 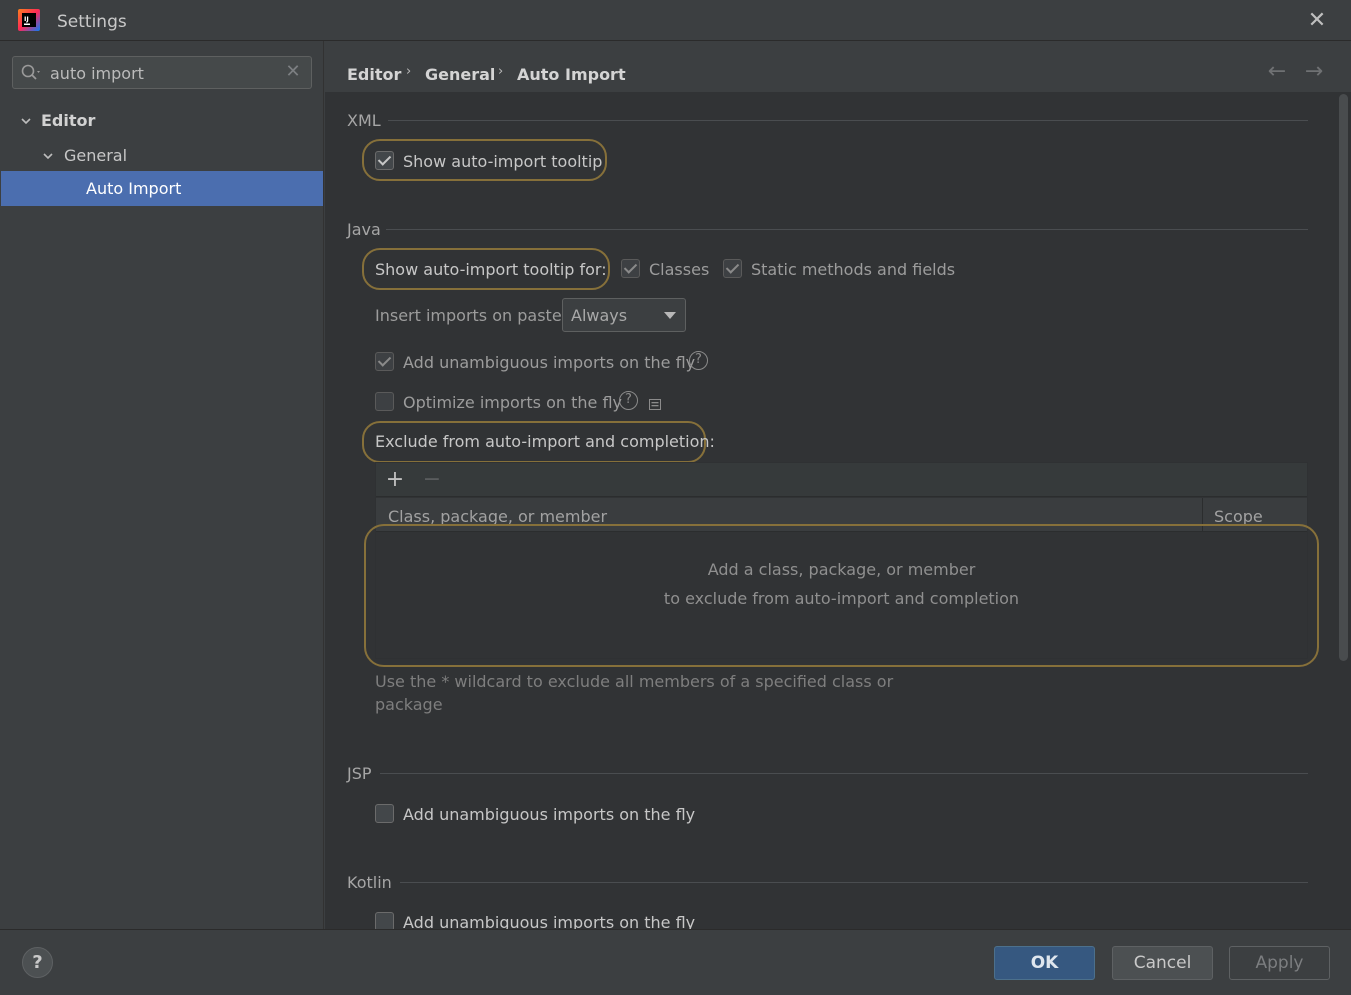 What do you see at coordinates (384, 401) in the screenshot?
I see `optimize-imports-checkbox` at bounding box center [384, 401].